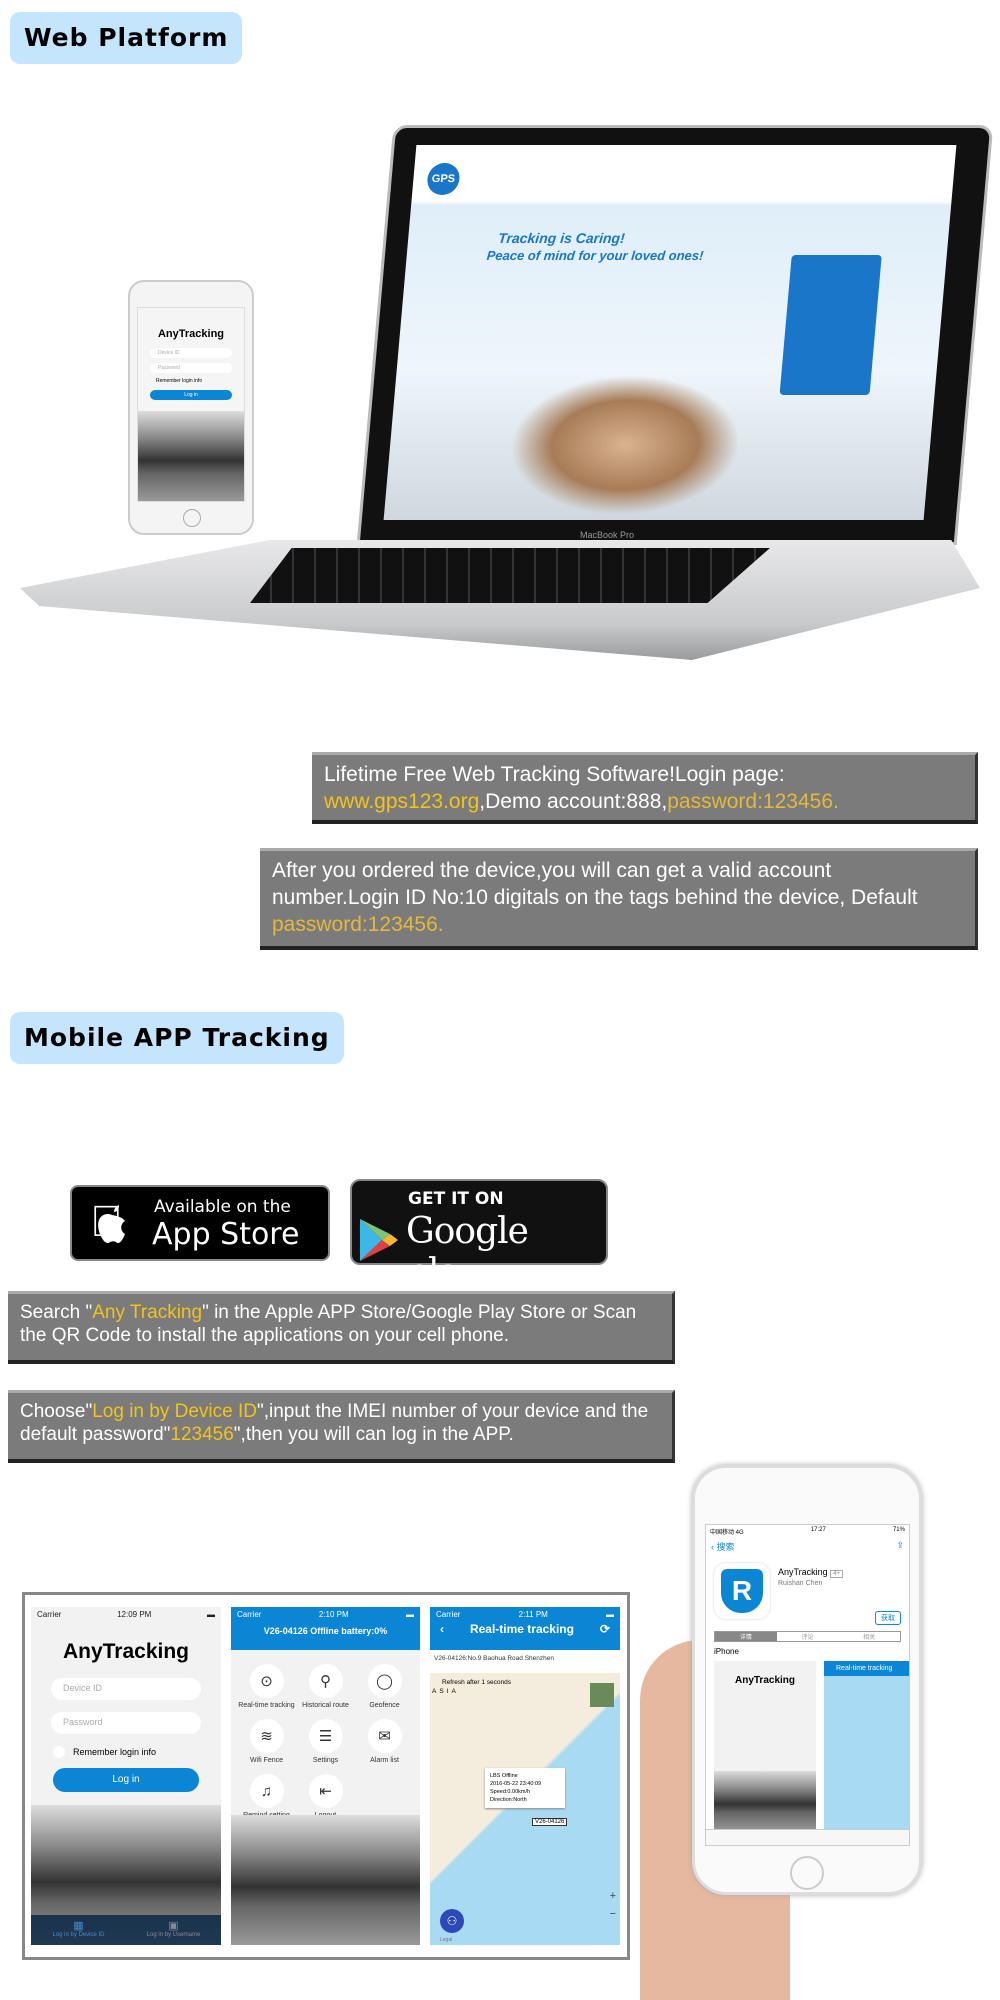 This screenshot has height=2000, width=1000. I want to click on info-text: ,Demo account:888,, so click(573, 801).